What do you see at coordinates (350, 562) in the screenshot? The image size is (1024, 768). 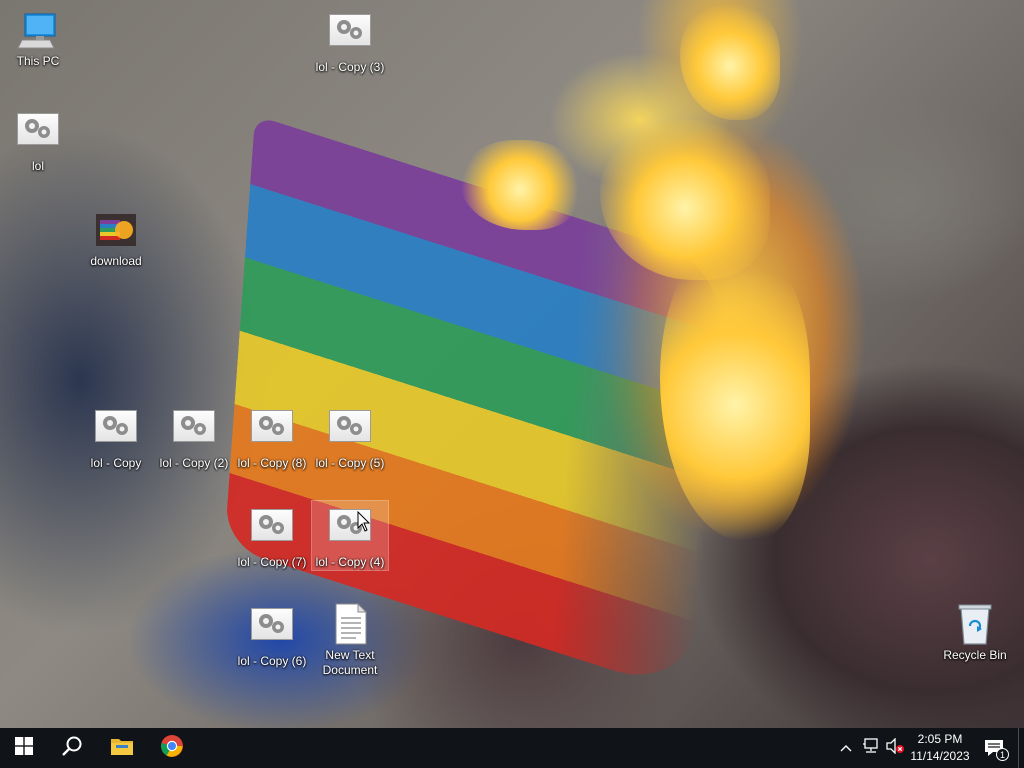 I see `icon-label: lol - Copy (4)` at bounding box center [350, 562].